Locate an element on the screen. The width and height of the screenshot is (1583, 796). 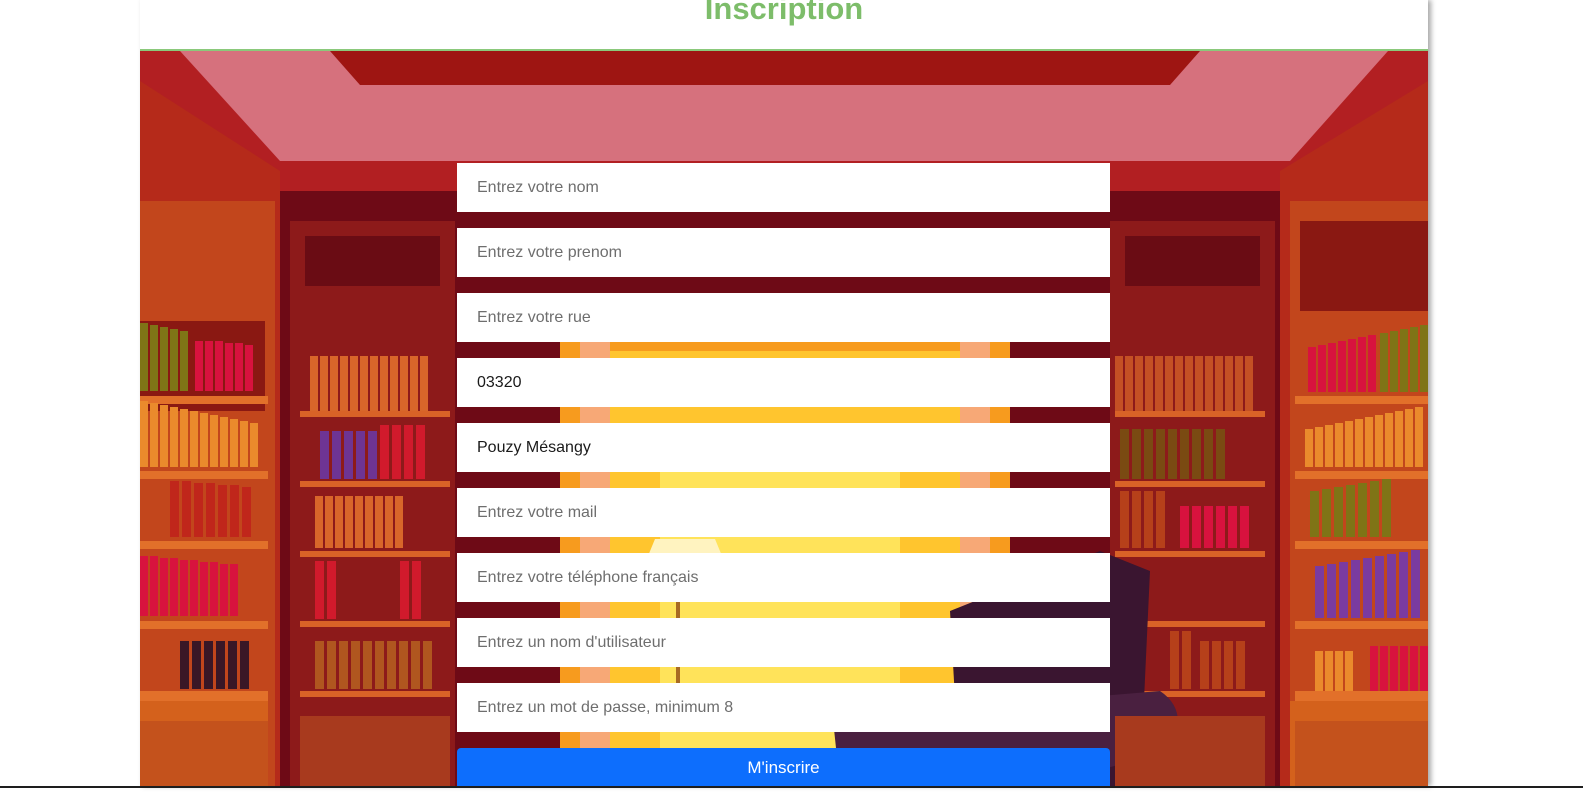
code-postal-input is located at coordinates (783, 382).